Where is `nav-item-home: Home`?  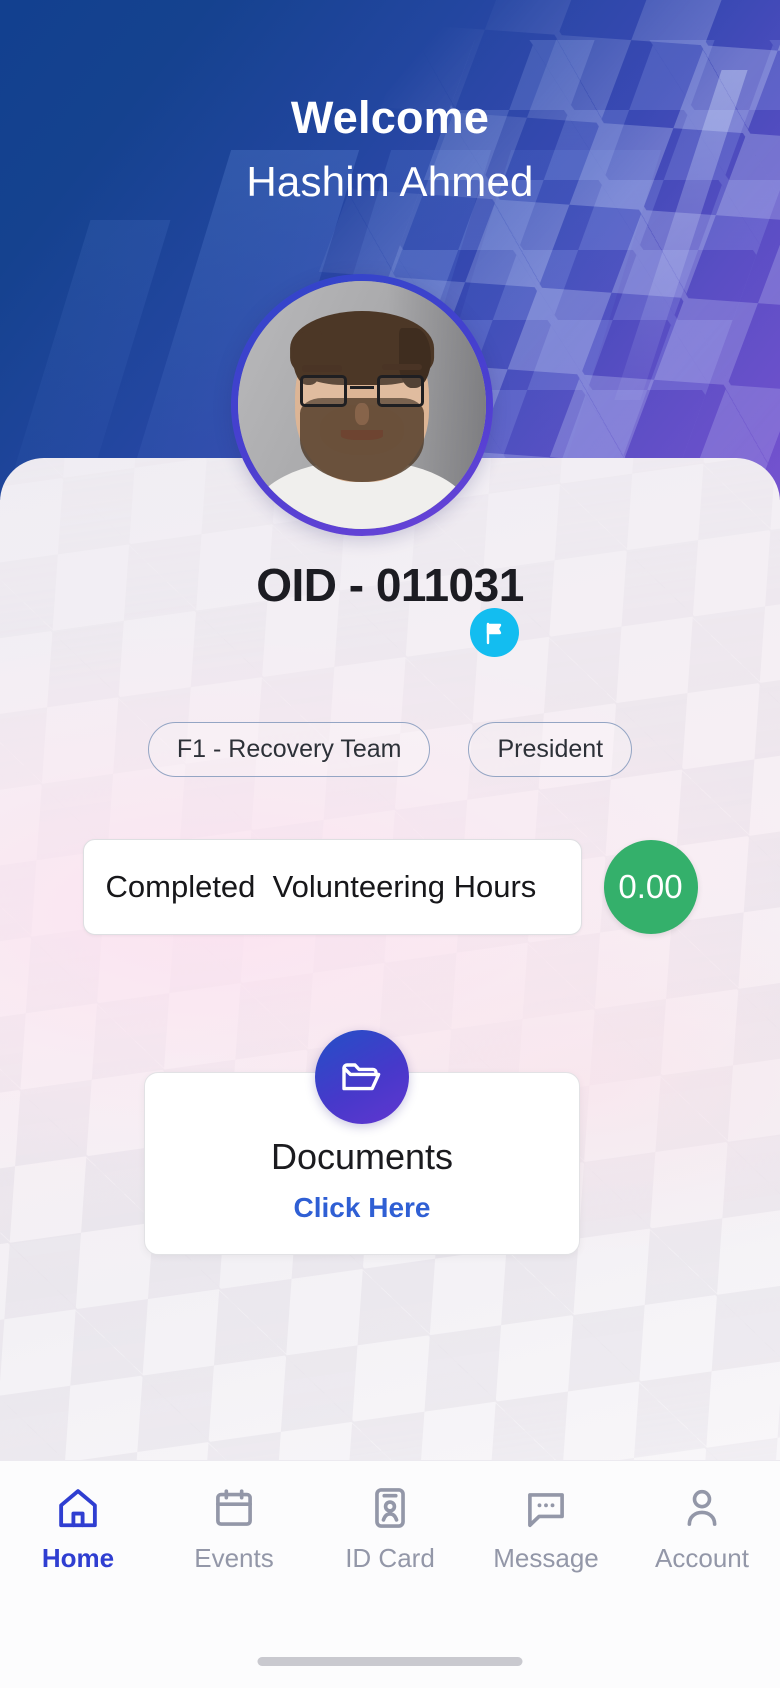
nav-item-home: Home is located at coordinates (78, 1529).